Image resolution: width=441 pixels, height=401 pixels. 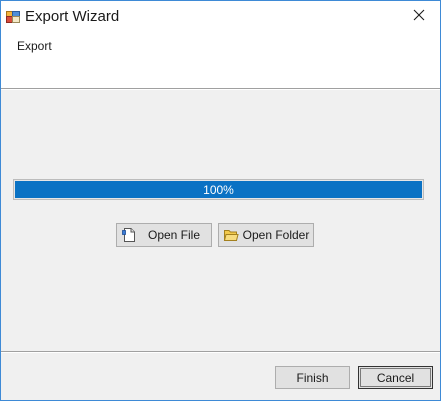 What do you see at coordinates (220, 376) in the screenshot?
I see `wizard-footer: Finish Cancel` at bounding box center [220, 376].